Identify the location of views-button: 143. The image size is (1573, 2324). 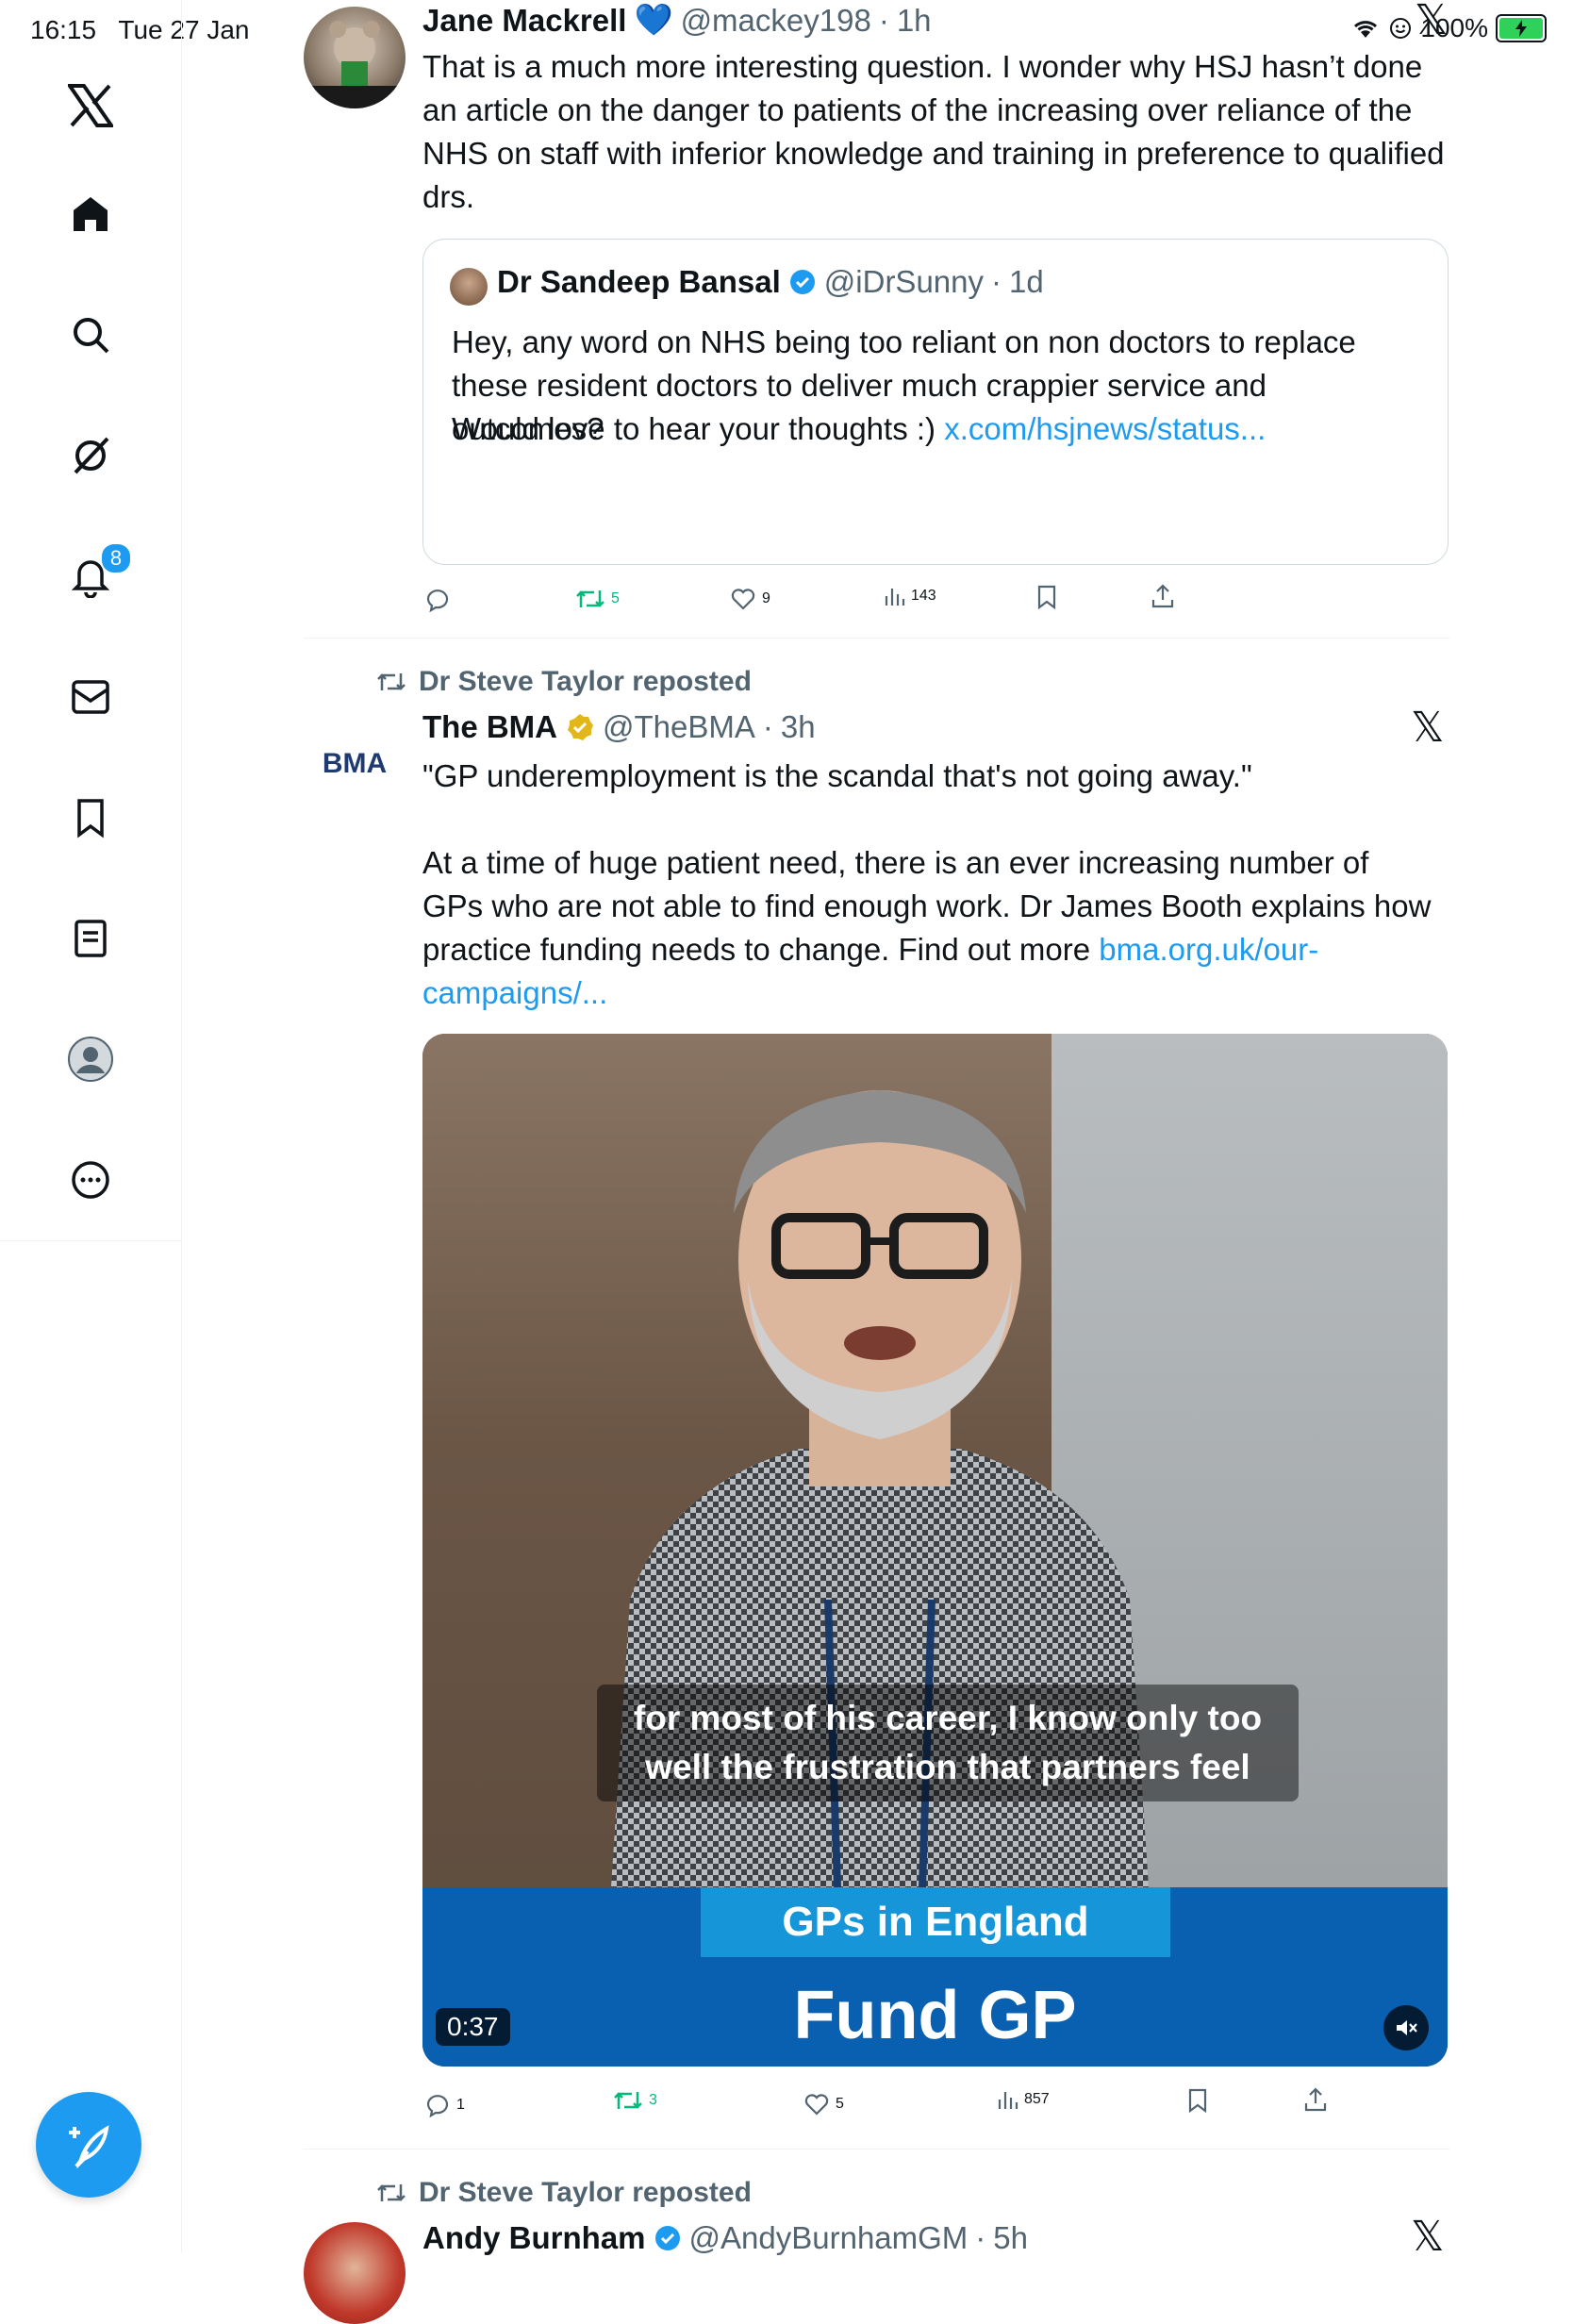
(910, 596).